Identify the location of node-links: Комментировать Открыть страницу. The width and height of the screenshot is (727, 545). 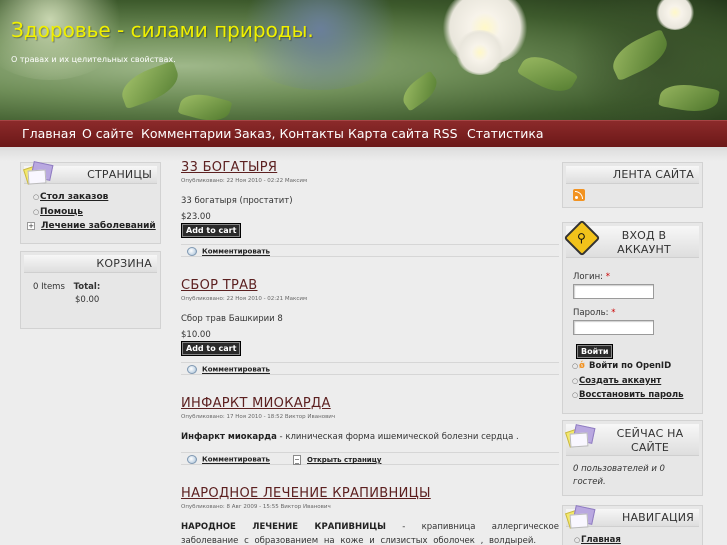
(370, 458).